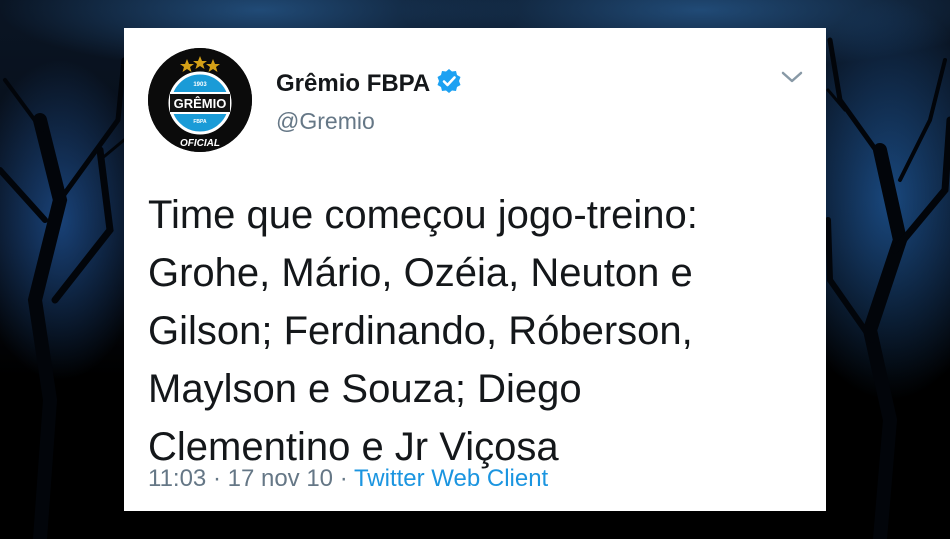 The image size is (950, 539). What do you see at coordinates (177, 478) in the screenshot?
I see `tweet-time: 11:03` at bounding box center [177, 478].